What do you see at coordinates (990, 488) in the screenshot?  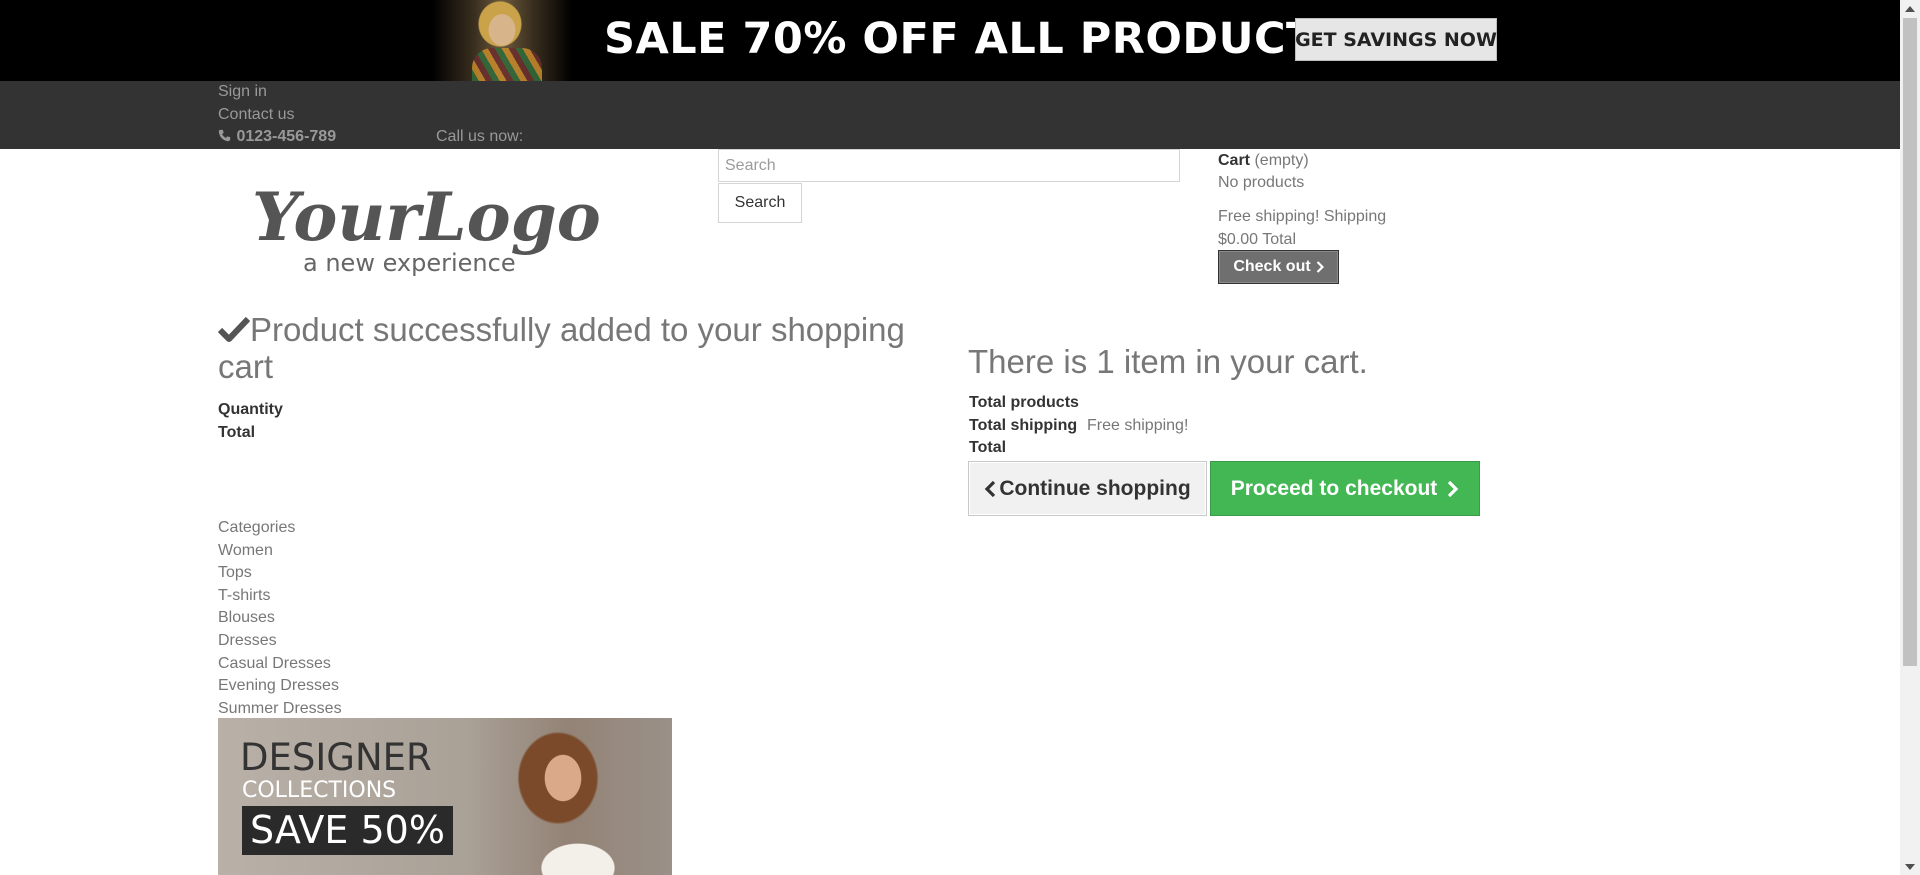 I see `chevron-left-icon` at bounding box center [990, 488].